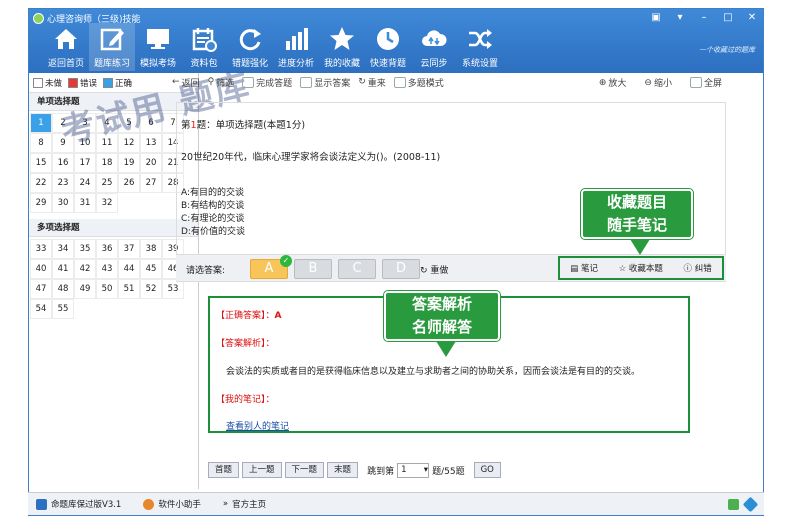 The image size is (790, 530). I want to click on question-index-cell: 26, so click(129, 183).